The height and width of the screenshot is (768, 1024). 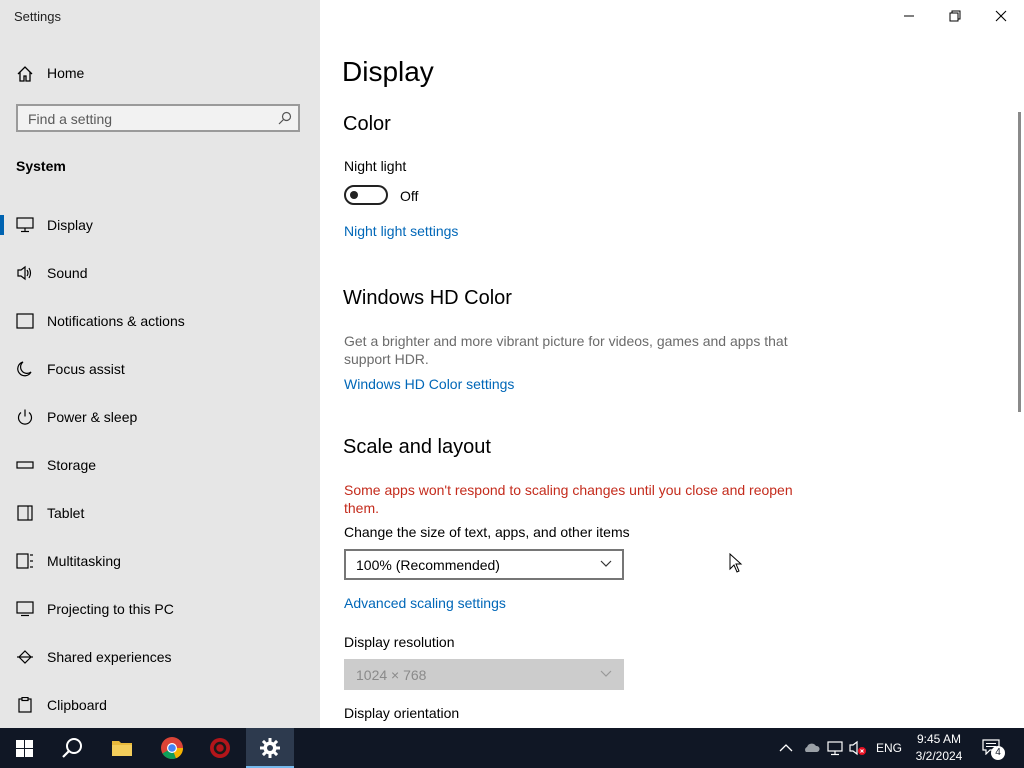 I want to click on sidebar-item-label: Power & sleep, so click(x=92, y=417).